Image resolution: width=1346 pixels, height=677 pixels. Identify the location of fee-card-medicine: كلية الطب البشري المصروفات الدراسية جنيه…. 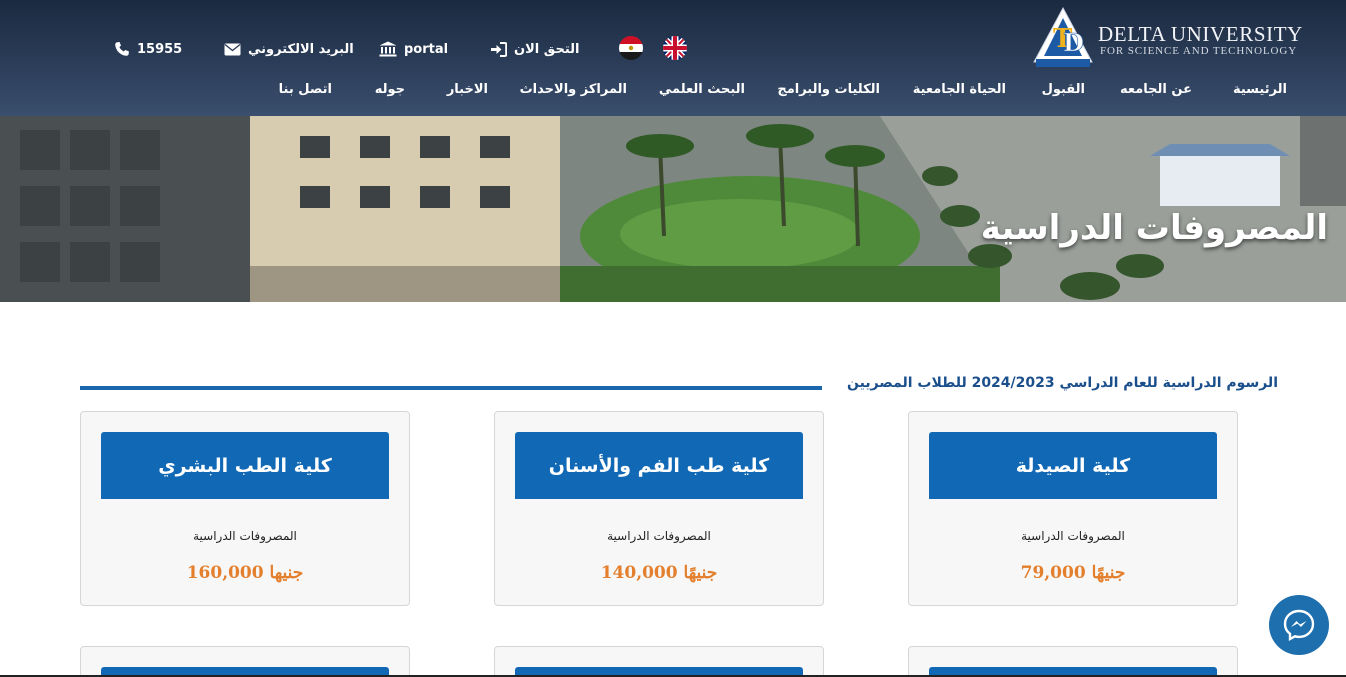
(245, 508).